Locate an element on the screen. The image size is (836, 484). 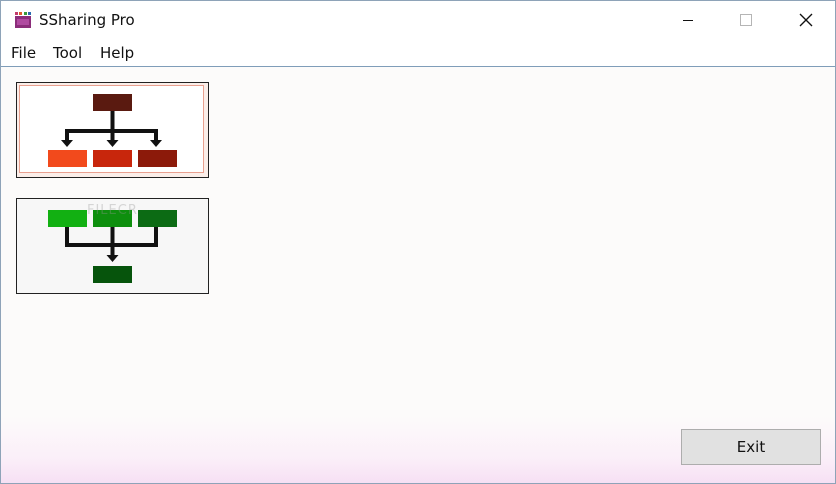
merge-share-tile is located at coordinates (112, 246).